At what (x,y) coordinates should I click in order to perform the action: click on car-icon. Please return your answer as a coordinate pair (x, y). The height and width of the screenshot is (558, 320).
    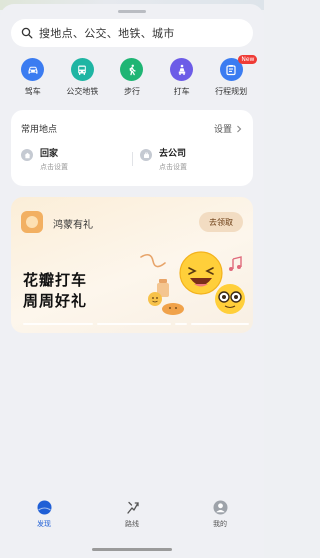
    Looking at the image, I should click on (33, 69).